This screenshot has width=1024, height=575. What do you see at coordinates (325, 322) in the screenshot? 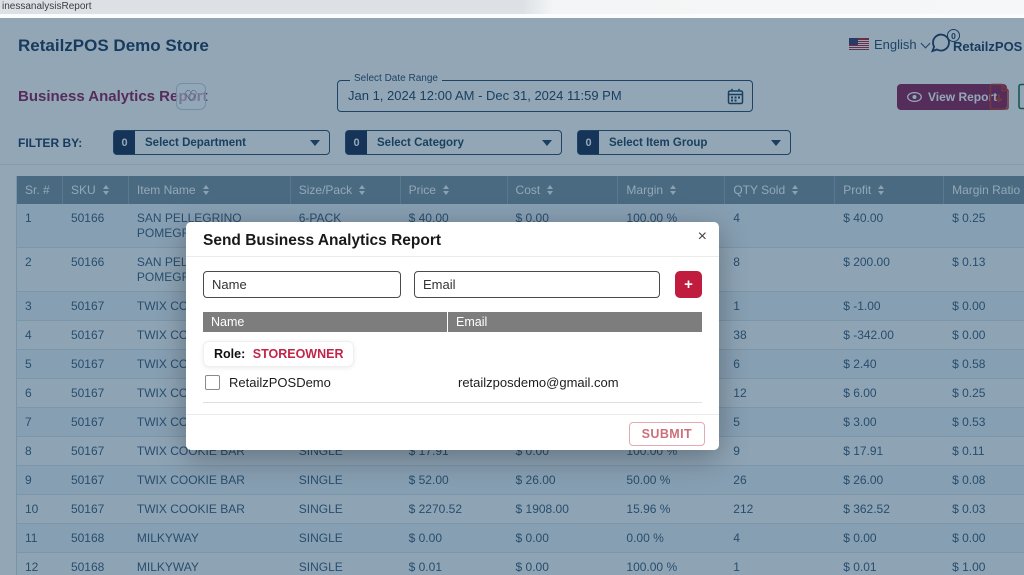
I see `recipient-name-column-header: Name` at bounding box center [325, 322].